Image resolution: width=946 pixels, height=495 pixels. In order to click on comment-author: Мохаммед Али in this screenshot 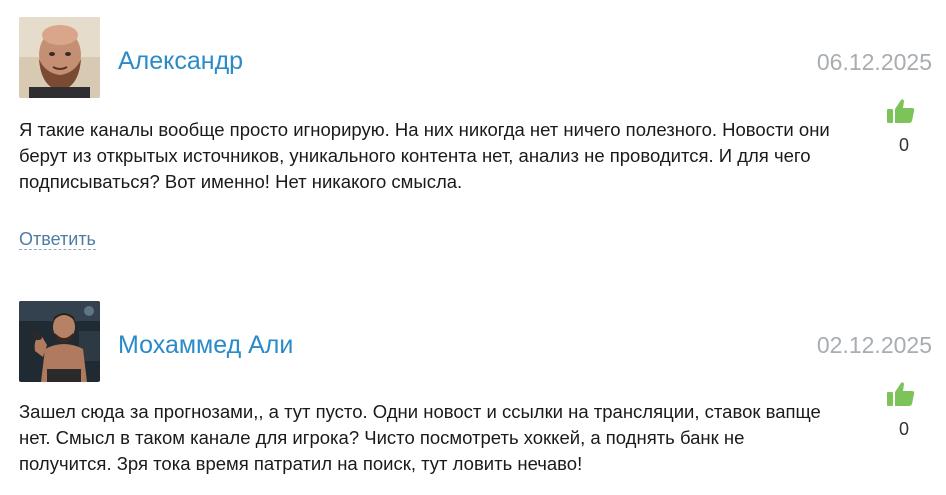, I will do `click(205, 345)`.